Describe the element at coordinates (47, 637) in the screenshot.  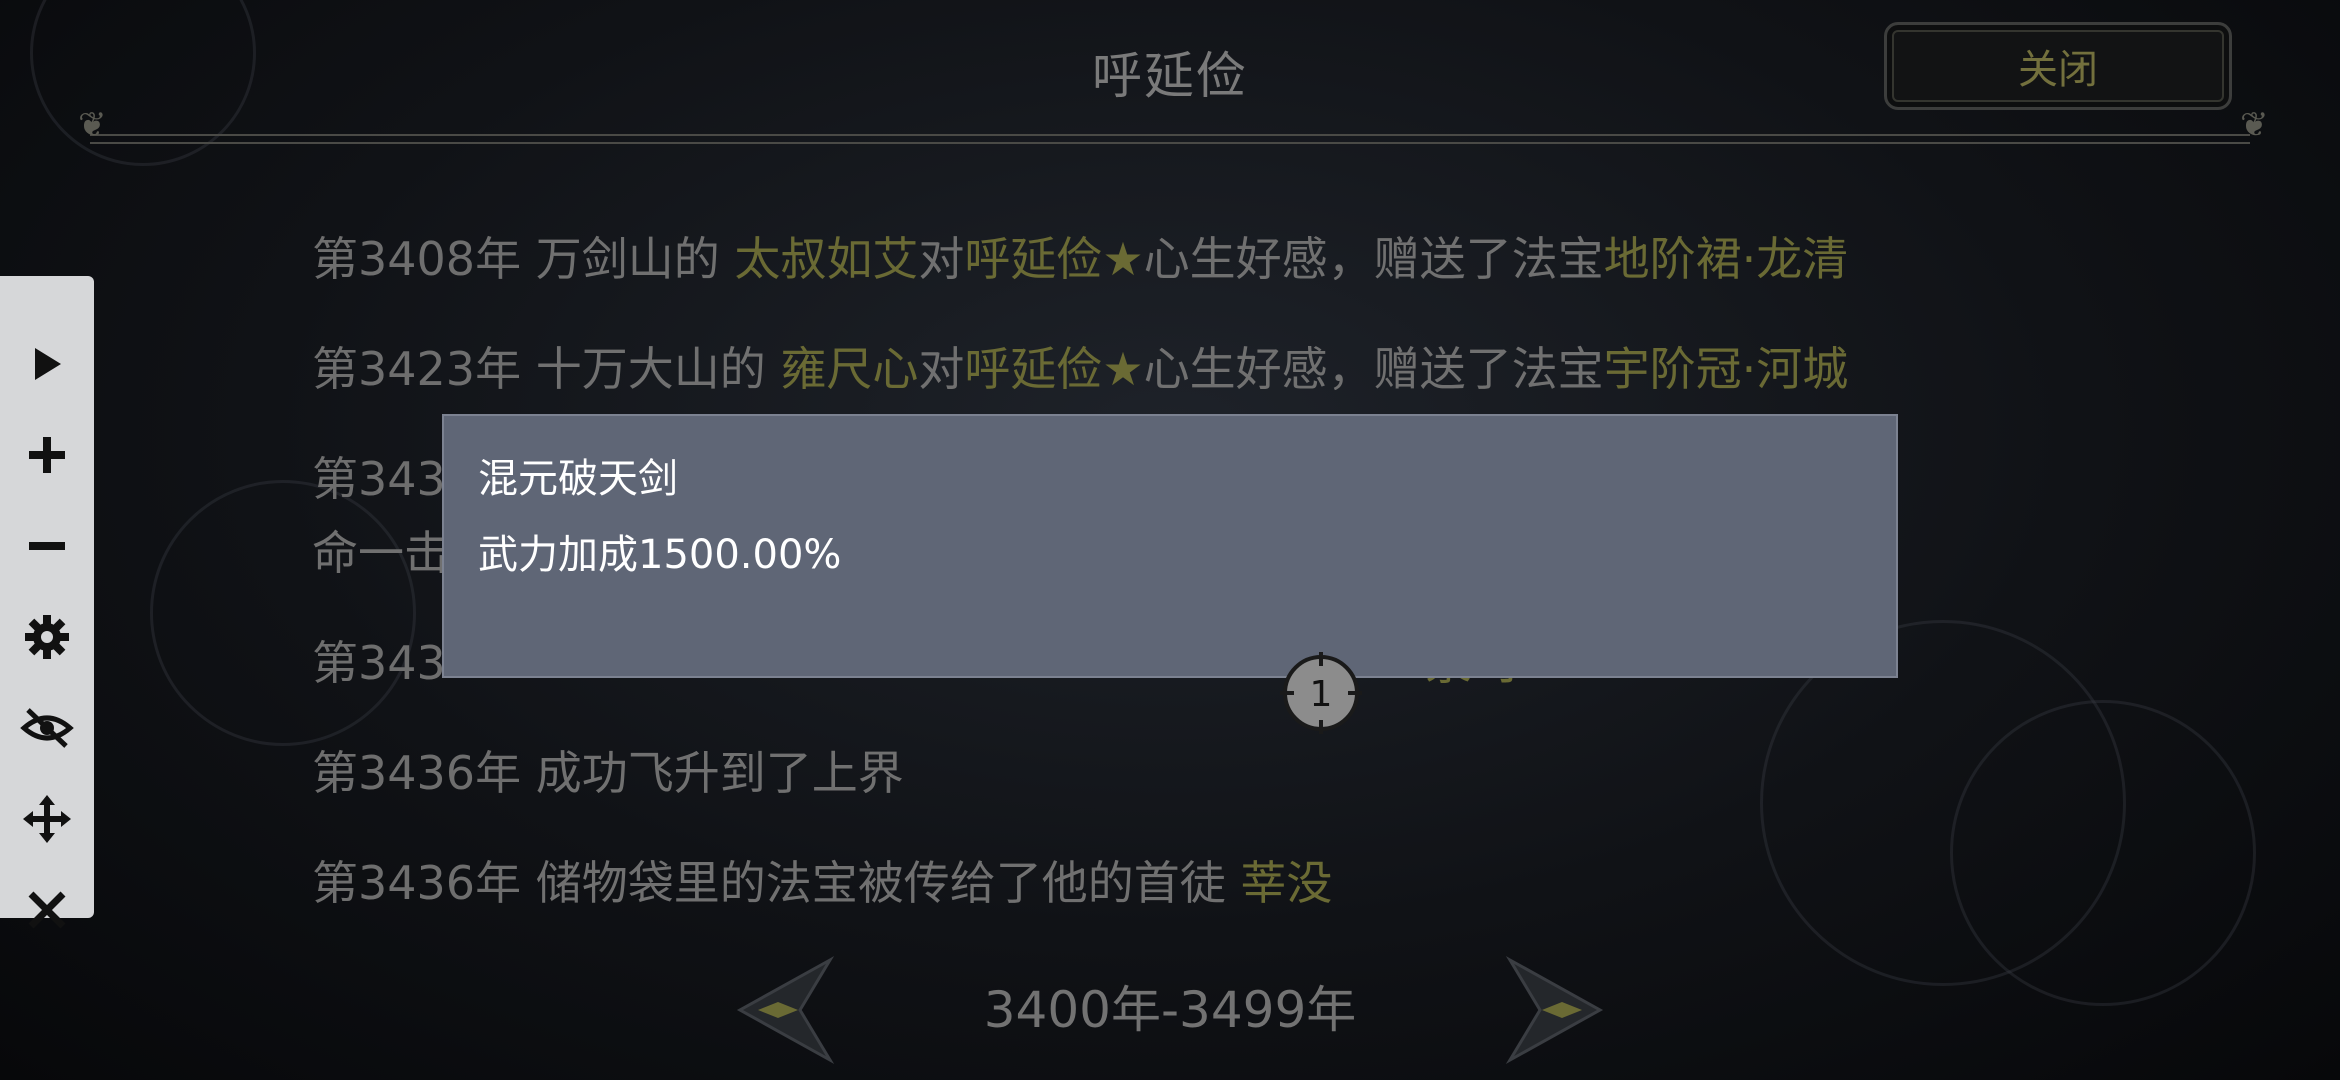
I see `gear-icon` at that location.